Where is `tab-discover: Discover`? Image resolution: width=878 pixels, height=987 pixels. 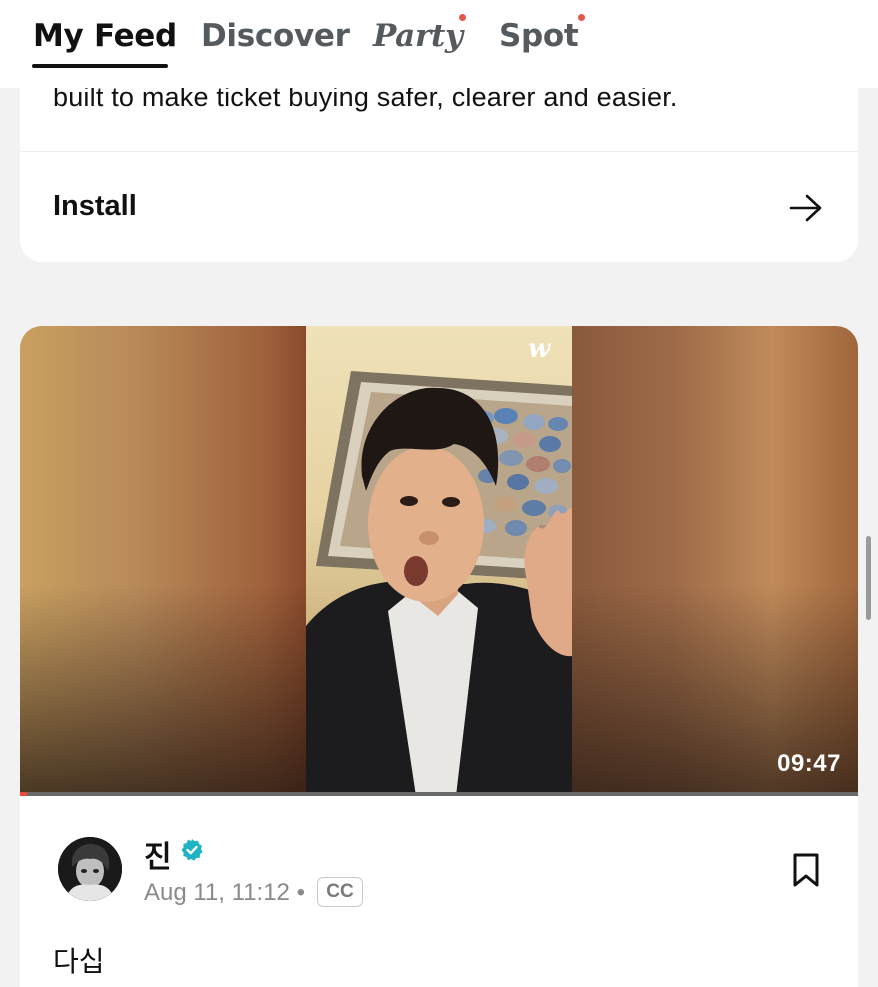 tab-discover: Discover is located at coordinates (275, 36).